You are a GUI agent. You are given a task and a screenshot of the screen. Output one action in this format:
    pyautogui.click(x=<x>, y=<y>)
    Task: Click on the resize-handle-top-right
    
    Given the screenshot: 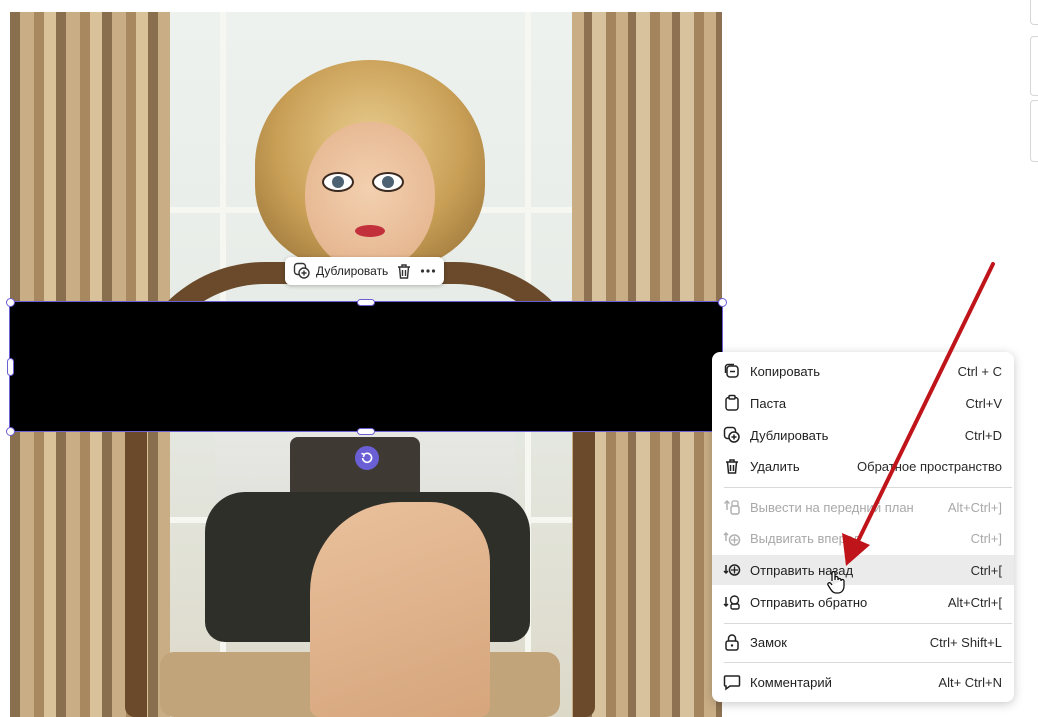 What is the action you would take?
    pyautogui.click(x=722, y=302)
    